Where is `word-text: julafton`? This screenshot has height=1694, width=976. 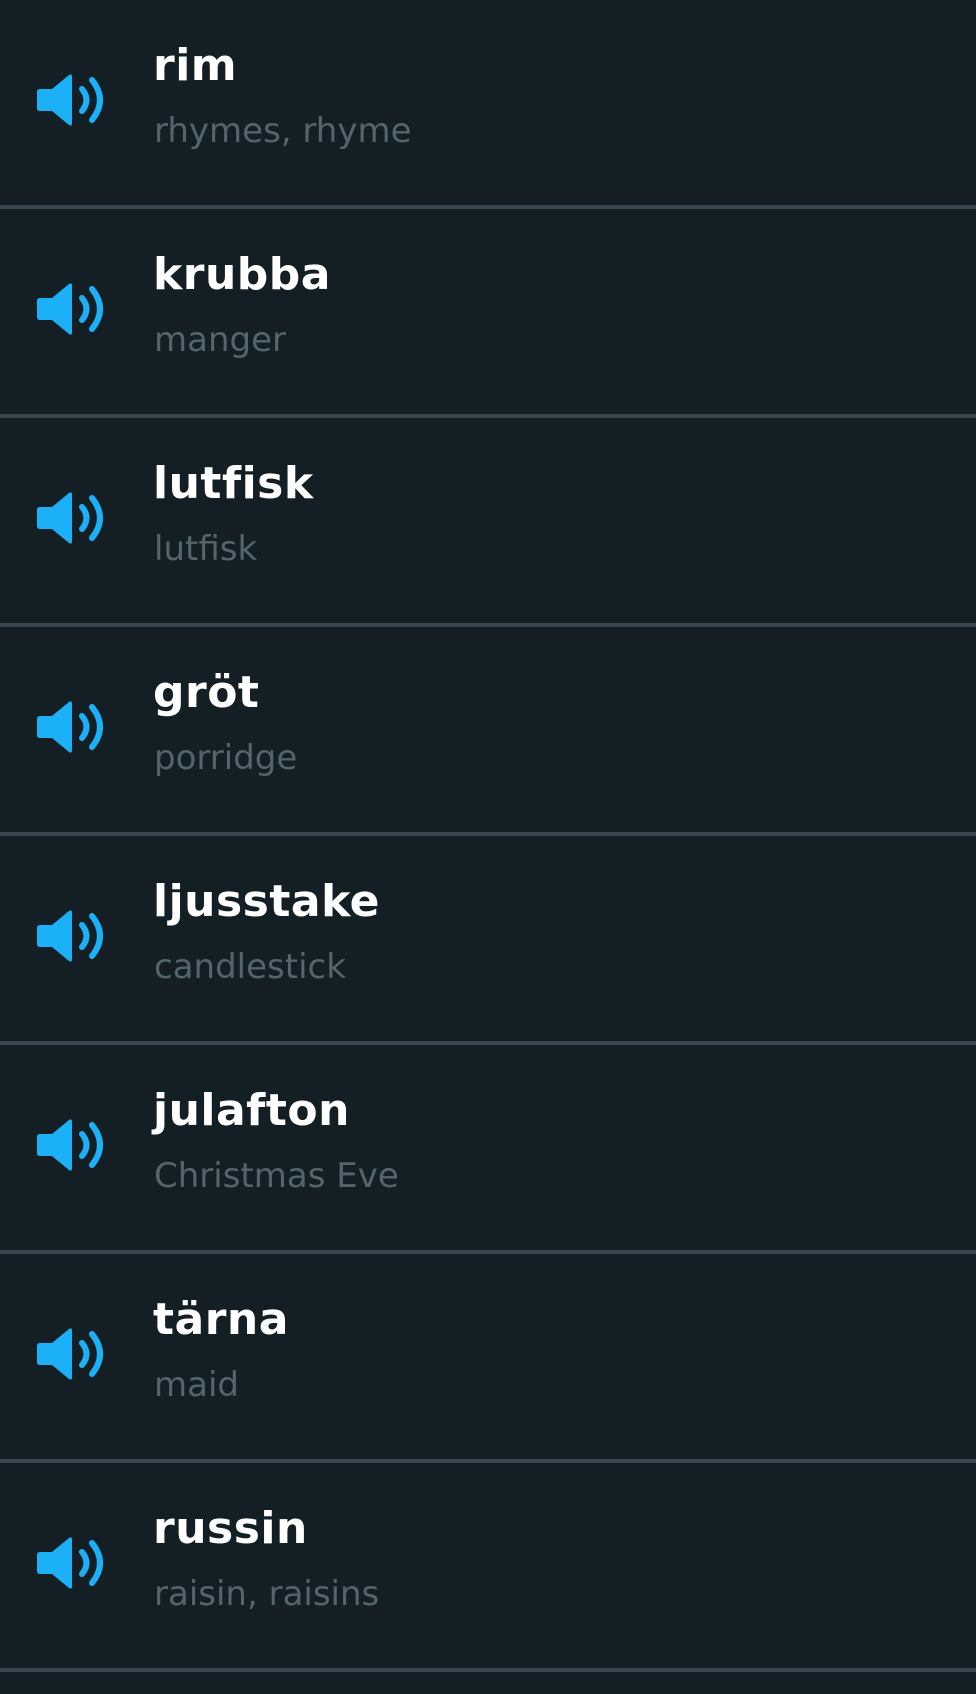
word-text: julafton is located at coordinates (251, 1110).